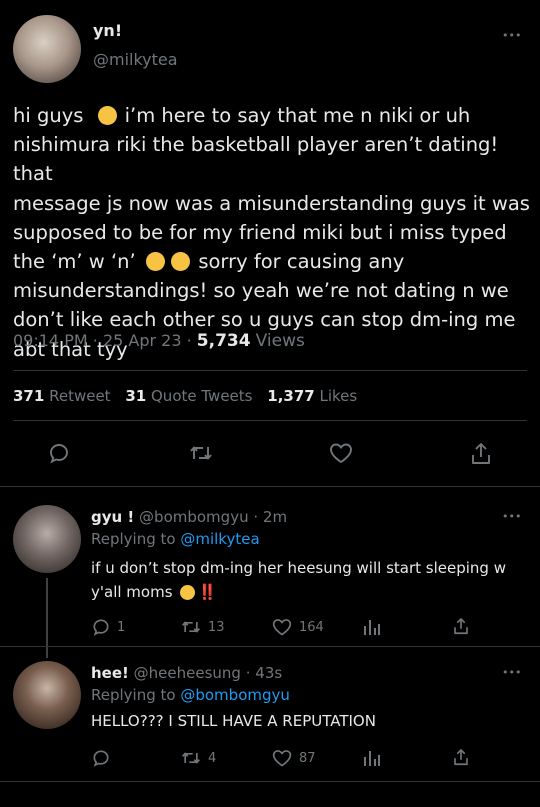 The image size is (540, 807). What do you see at coordinates (79, 396) in the screenshot?
I see `retweet-label: Retweet` at bounding box center [79, 396].